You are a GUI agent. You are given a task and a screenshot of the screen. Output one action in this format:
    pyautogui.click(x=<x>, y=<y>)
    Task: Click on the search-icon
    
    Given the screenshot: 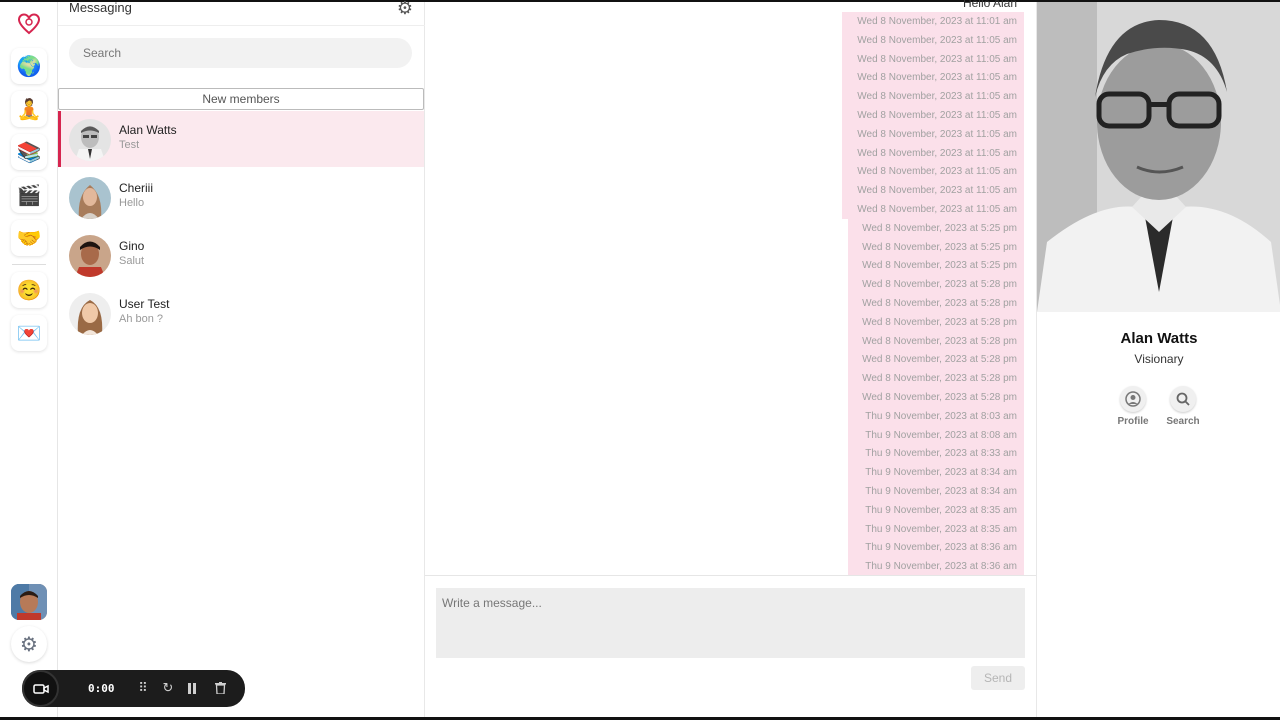 What is the action you would take?
    pyautogui.click(x=1183, y=399)
    